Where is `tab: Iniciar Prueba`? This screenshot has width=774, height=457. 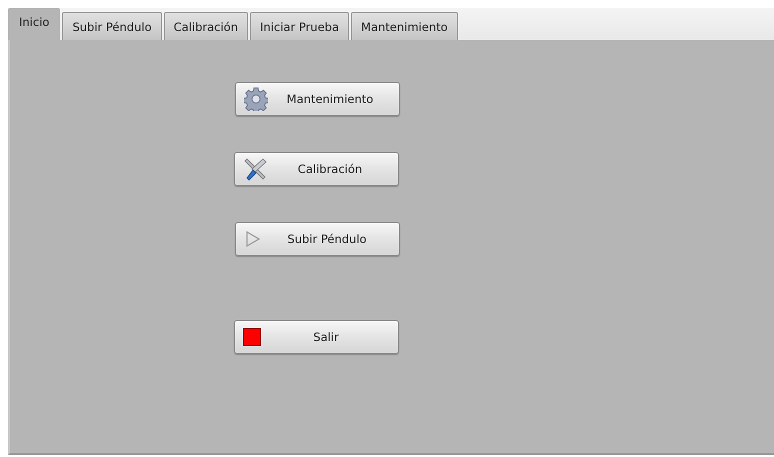 tab: Iniciar Prueba is located at coordinates (300, 26).